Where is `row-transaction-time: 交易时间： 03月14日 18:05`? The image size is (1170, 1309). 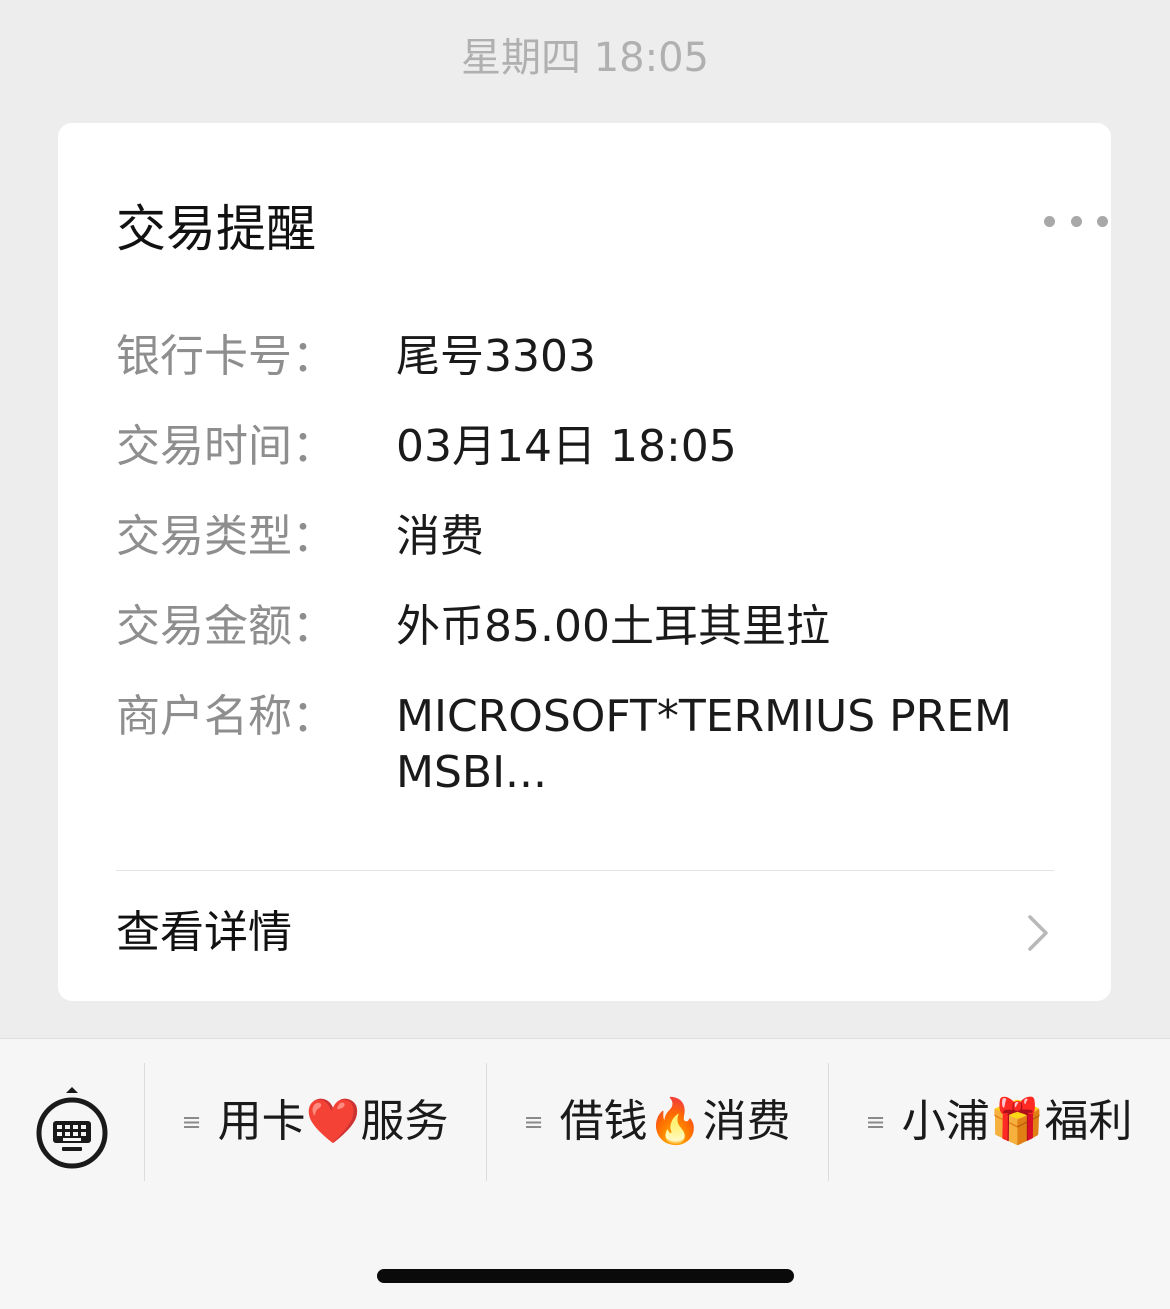
row-transaction-time: 交易时间： 03月14日 18:05 is located at coordinates (586, 447).